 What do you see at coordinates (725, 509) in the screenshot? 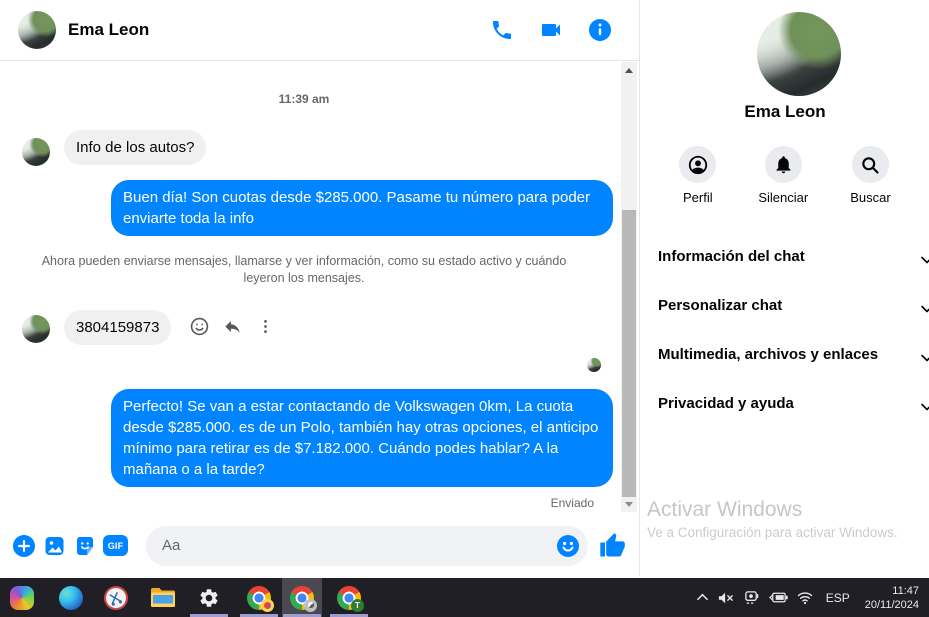
I see `activate-windows-watermark: Activar Windows` at bounding box center [725, 509].